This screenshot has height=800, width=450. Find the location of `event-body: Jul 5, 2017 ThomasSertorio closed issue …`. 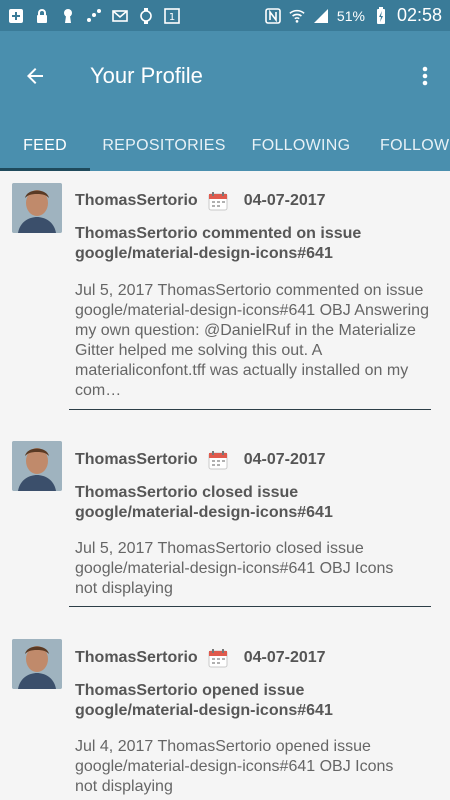

event-body: Jul 5, 2017 ThomasSertorio closed issue … is located at coordinates (234, 568).